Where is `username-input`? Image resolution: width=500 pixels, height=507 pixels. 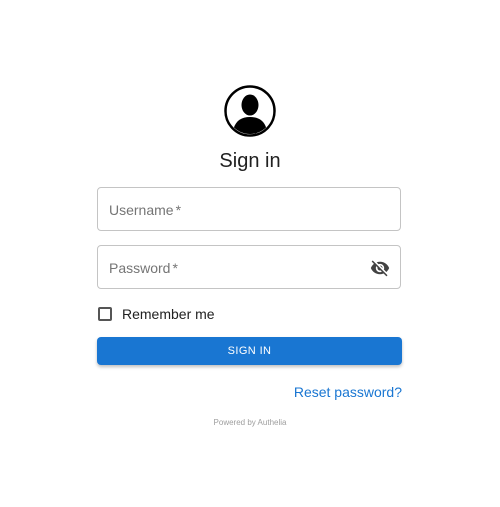
username-input is located at coordinates (249, 209).